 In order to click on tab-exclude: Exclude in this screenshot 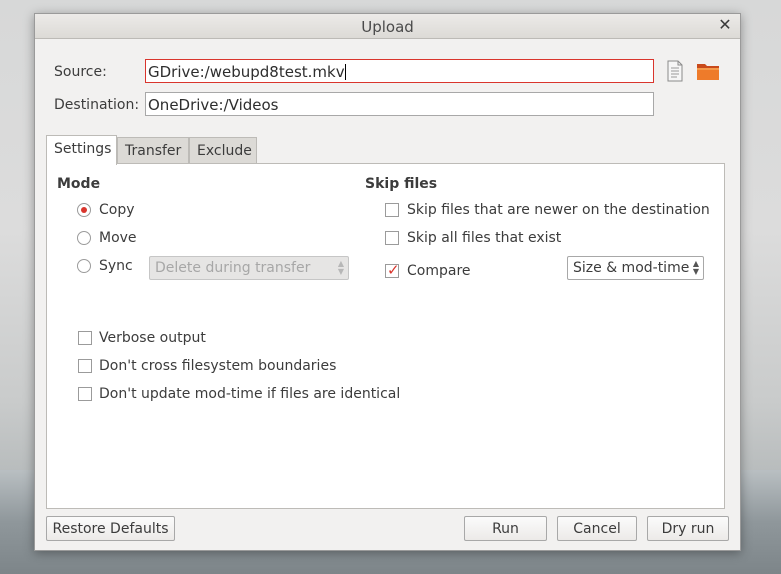, I will do `click(223, 150)`.